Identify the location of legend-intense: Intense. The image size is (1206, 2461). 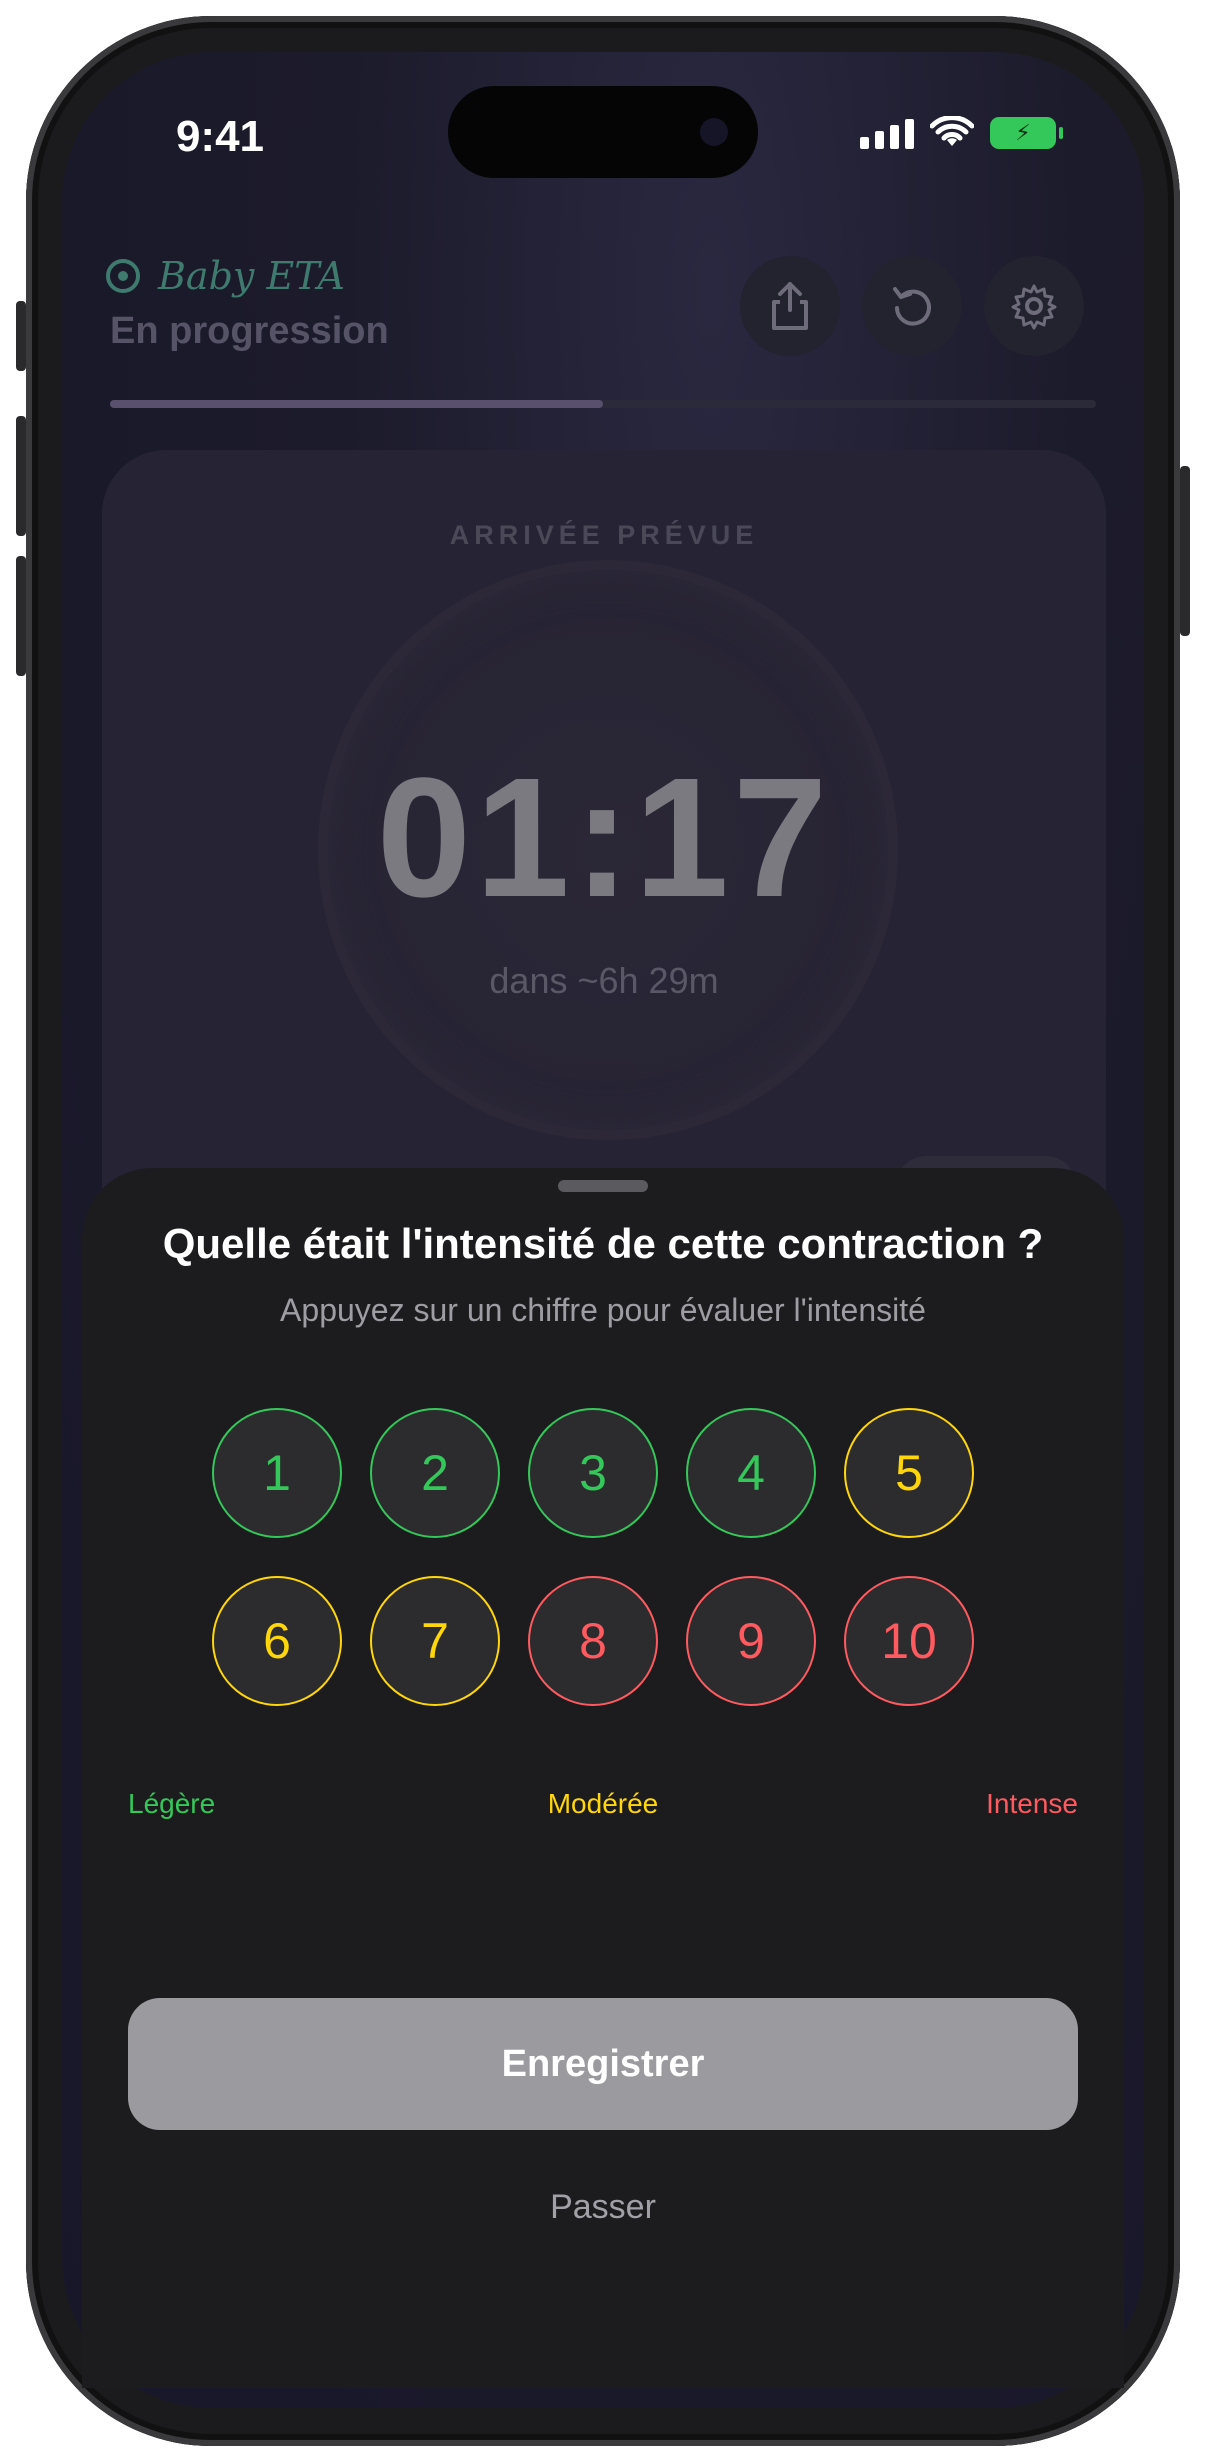
(1032, 1803).